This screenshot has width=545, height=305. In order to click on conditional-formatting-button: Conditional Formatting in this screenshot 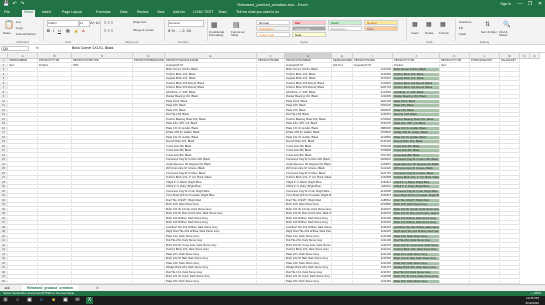, I will do `click(219, 34)`.